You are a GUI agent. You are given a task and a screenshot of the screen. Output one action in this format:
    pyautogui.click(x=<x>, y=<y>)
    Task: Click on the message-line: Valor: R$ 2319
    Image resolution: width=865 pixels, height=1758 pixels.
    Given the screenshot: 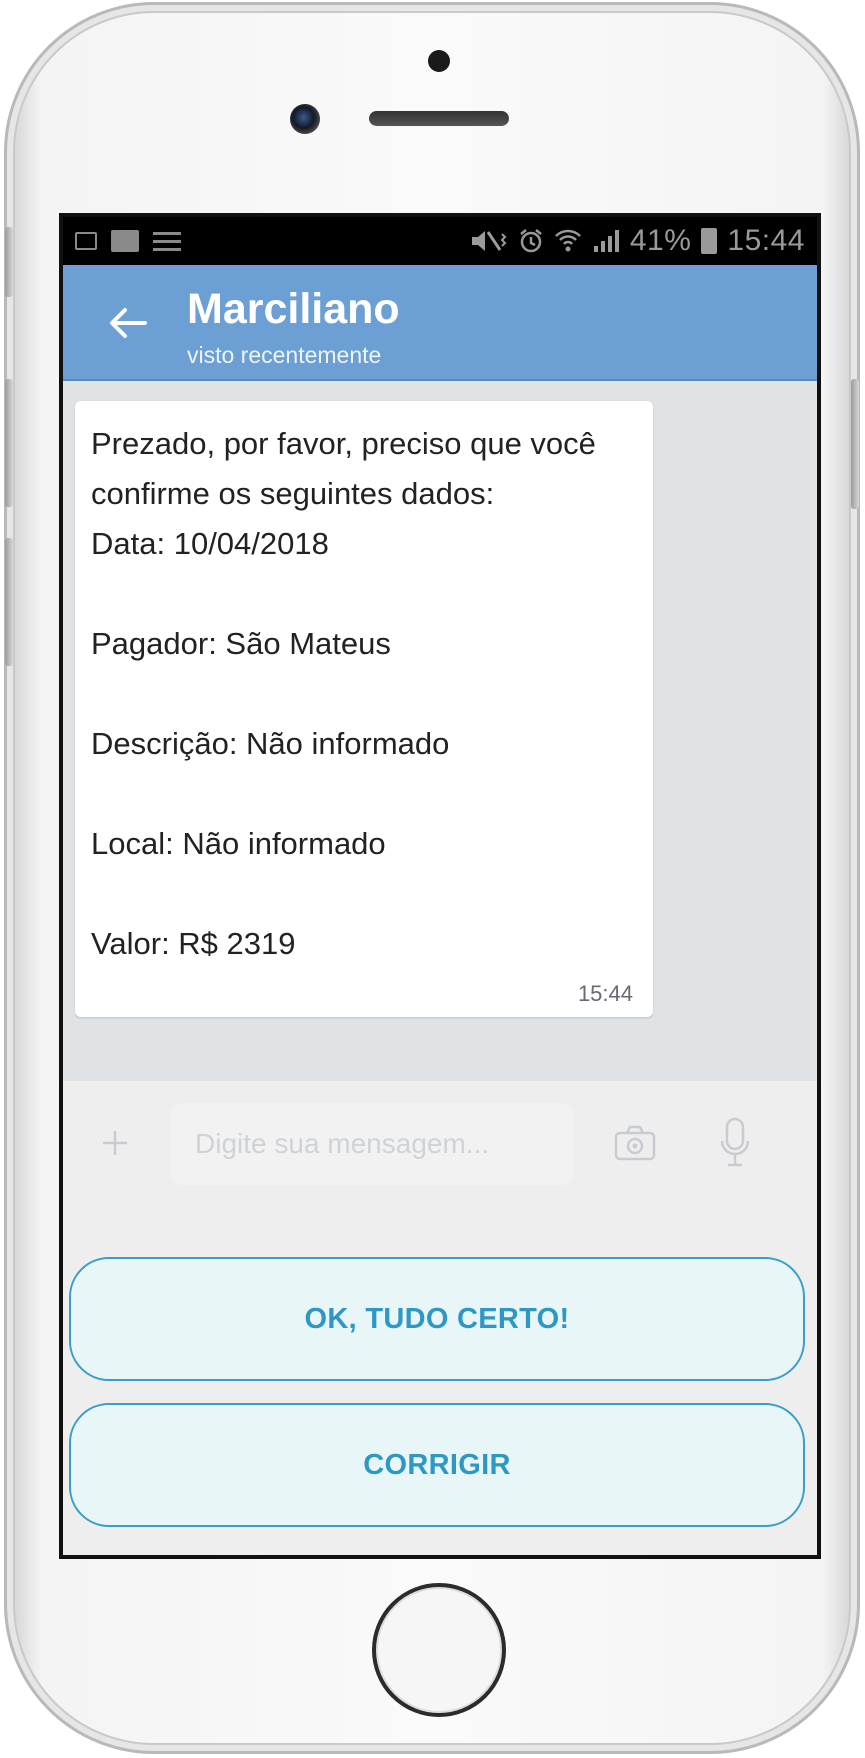 What is the action you would take?
    pyautogui.click(x=193, y=943)
    